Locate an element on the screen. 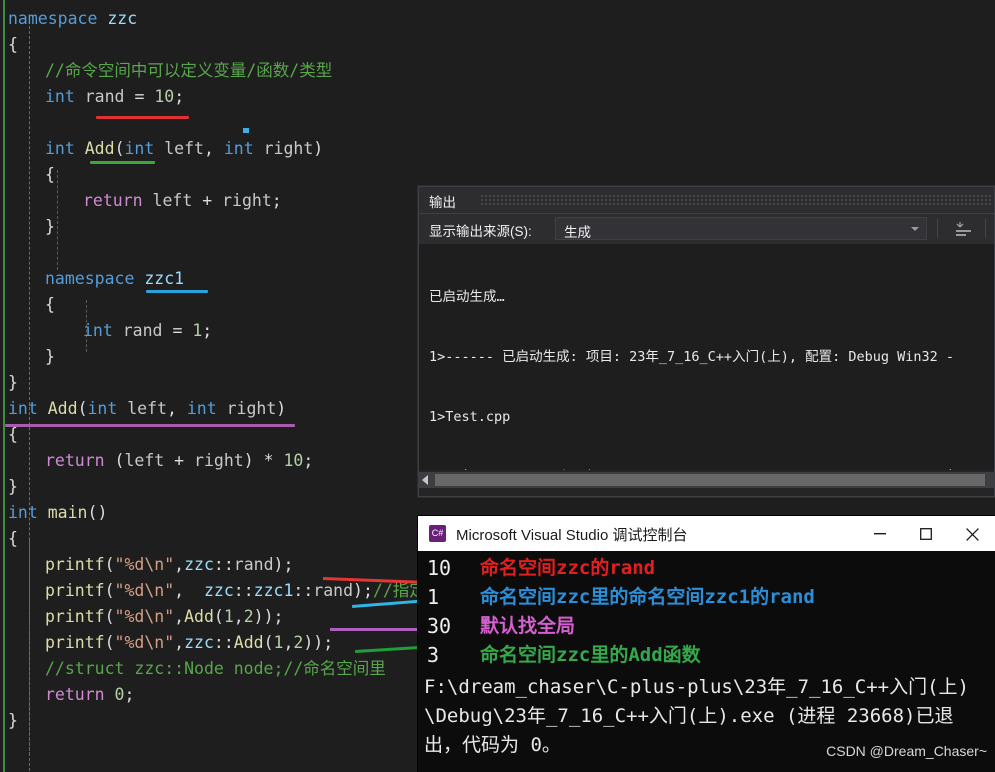  output-source-value: 生成 is located at coordinates (577, 232).